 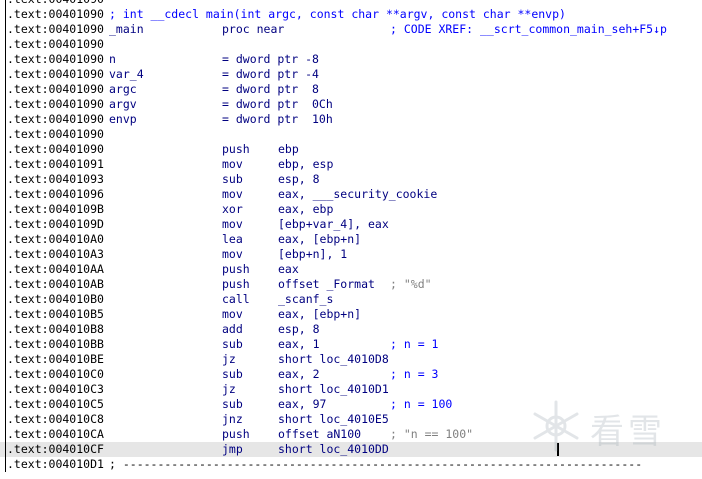 What do you see at coordinates (351, 194) in the screenshot?
I see `listing-row: .text:00401096 mov eax, ___security_cookie` at bounding box center [351, 194].